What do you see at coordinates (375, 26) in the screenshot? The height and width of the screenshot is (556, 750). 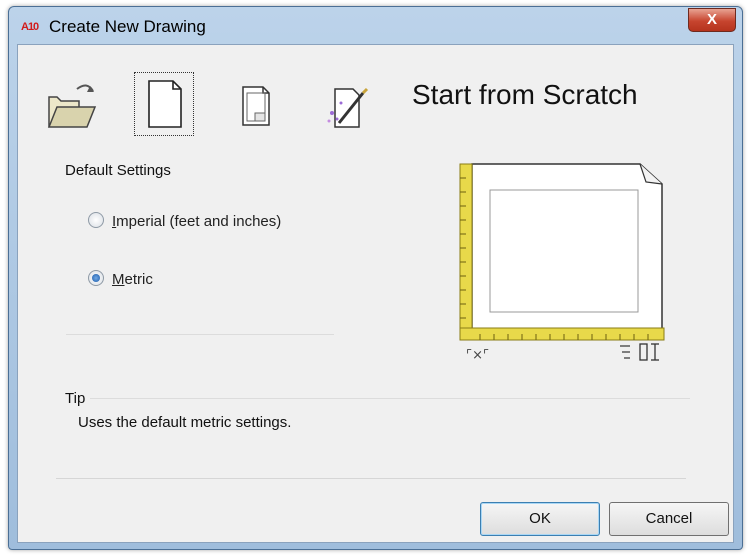 I see `title-bar: A10 Create New Drawing X` at bounding box center [375, 26].